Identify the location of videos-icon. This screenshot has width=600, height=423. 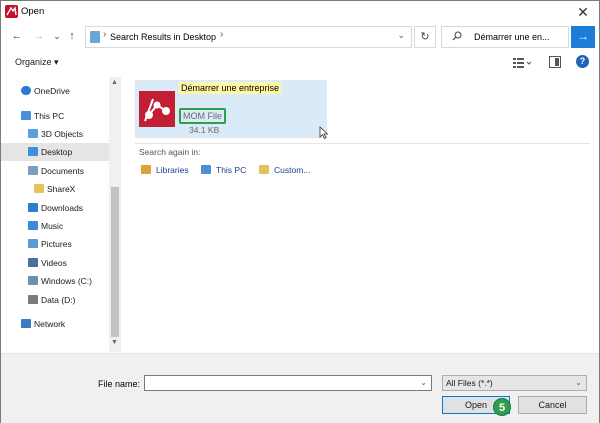
(33, 262).